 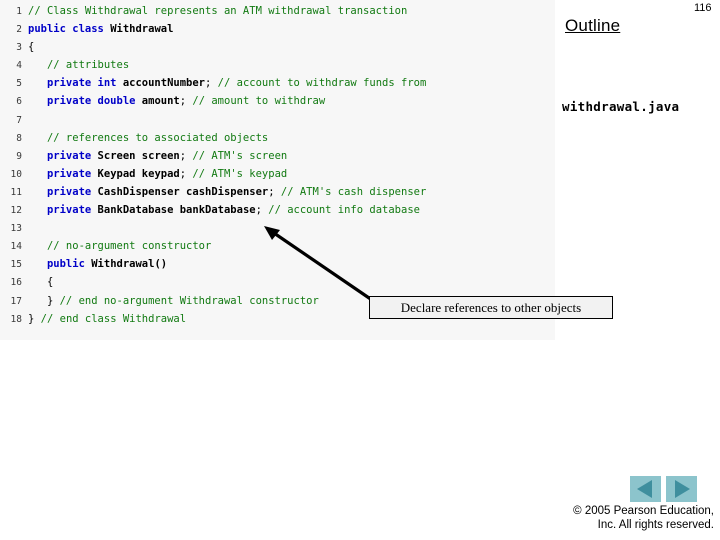 What do you see at coordinates (703, 8) in the screenshot?
I see `page-number: 116` at bounding box center [703, 8].